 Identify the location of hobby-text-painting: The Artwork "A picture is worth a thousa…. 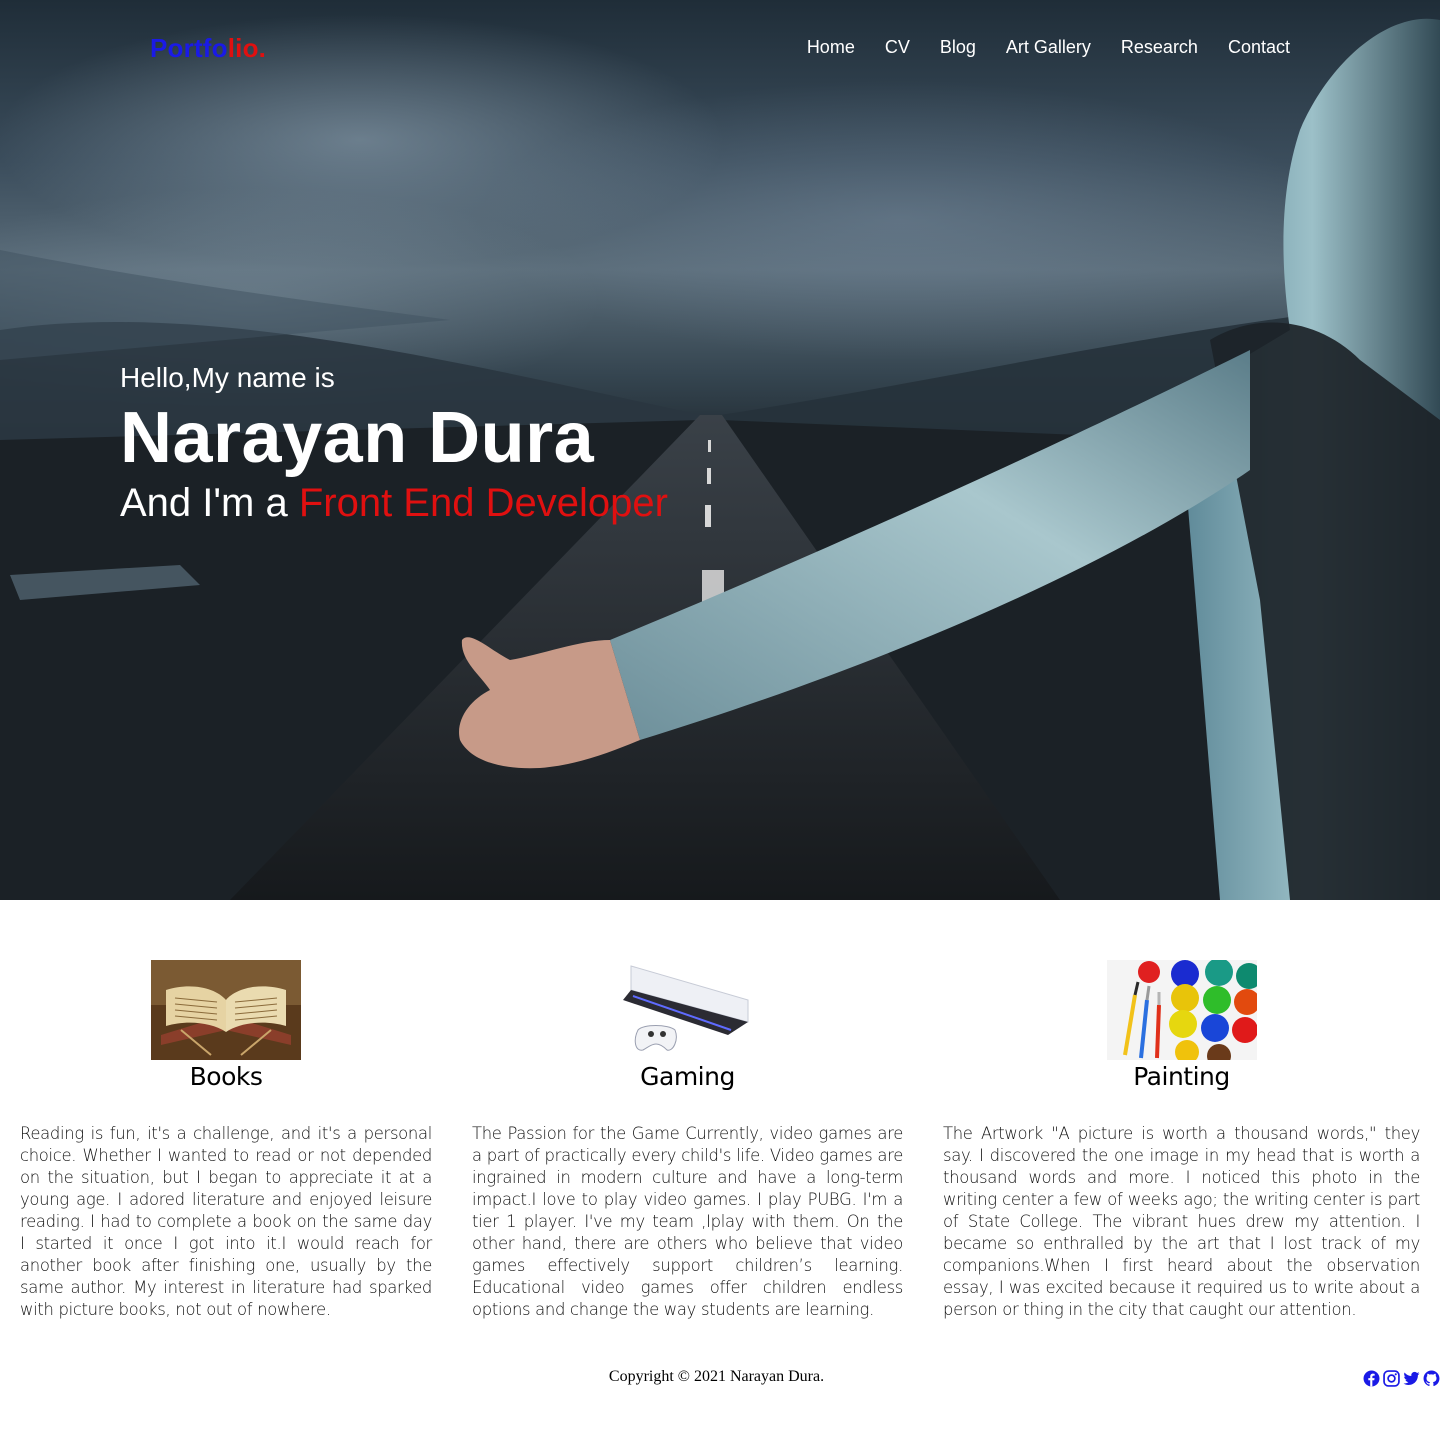
(1181, 1221).